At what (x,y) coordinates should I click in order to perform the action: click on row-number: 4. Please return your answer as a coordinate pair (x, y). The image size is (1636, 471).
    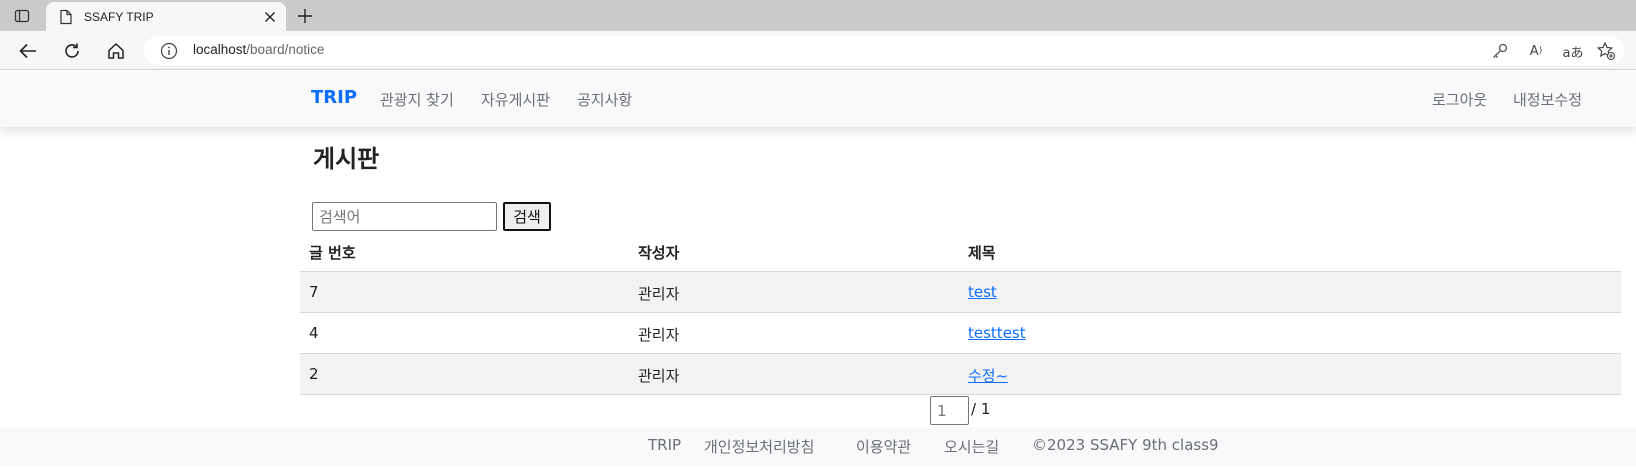
    Looking at the image, I should click on (314, 333).